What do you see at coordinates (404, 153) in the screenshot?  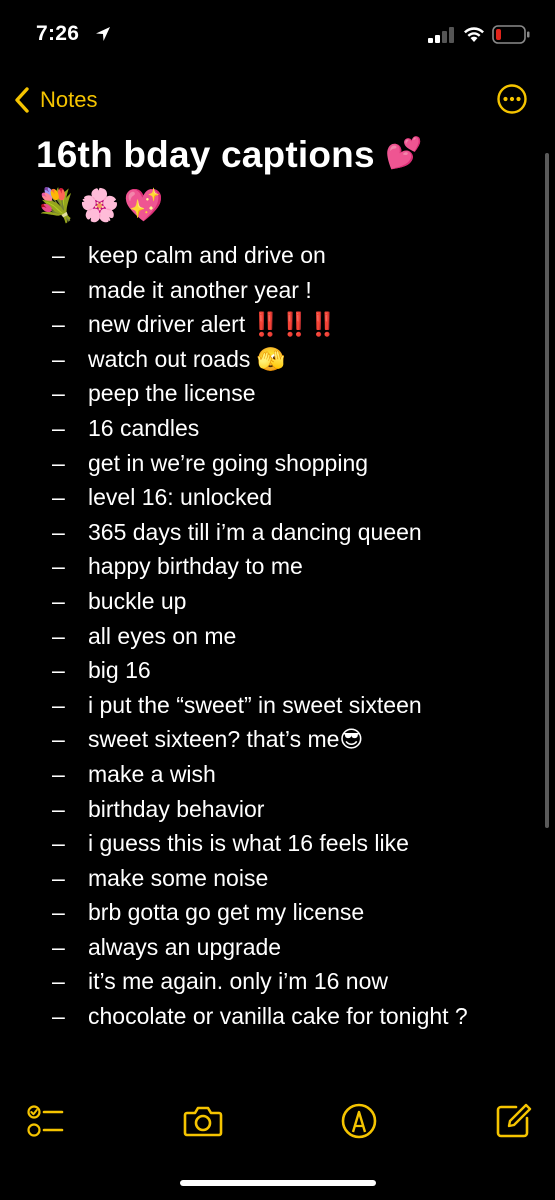 I see `two-hearts-emoji: 💕` at bounding box center [404, 153].